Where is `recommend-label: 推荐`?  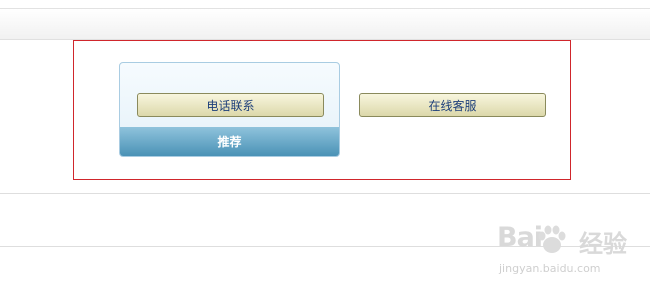
recommend-label: 推荐 is located at coordinates (229, 142).